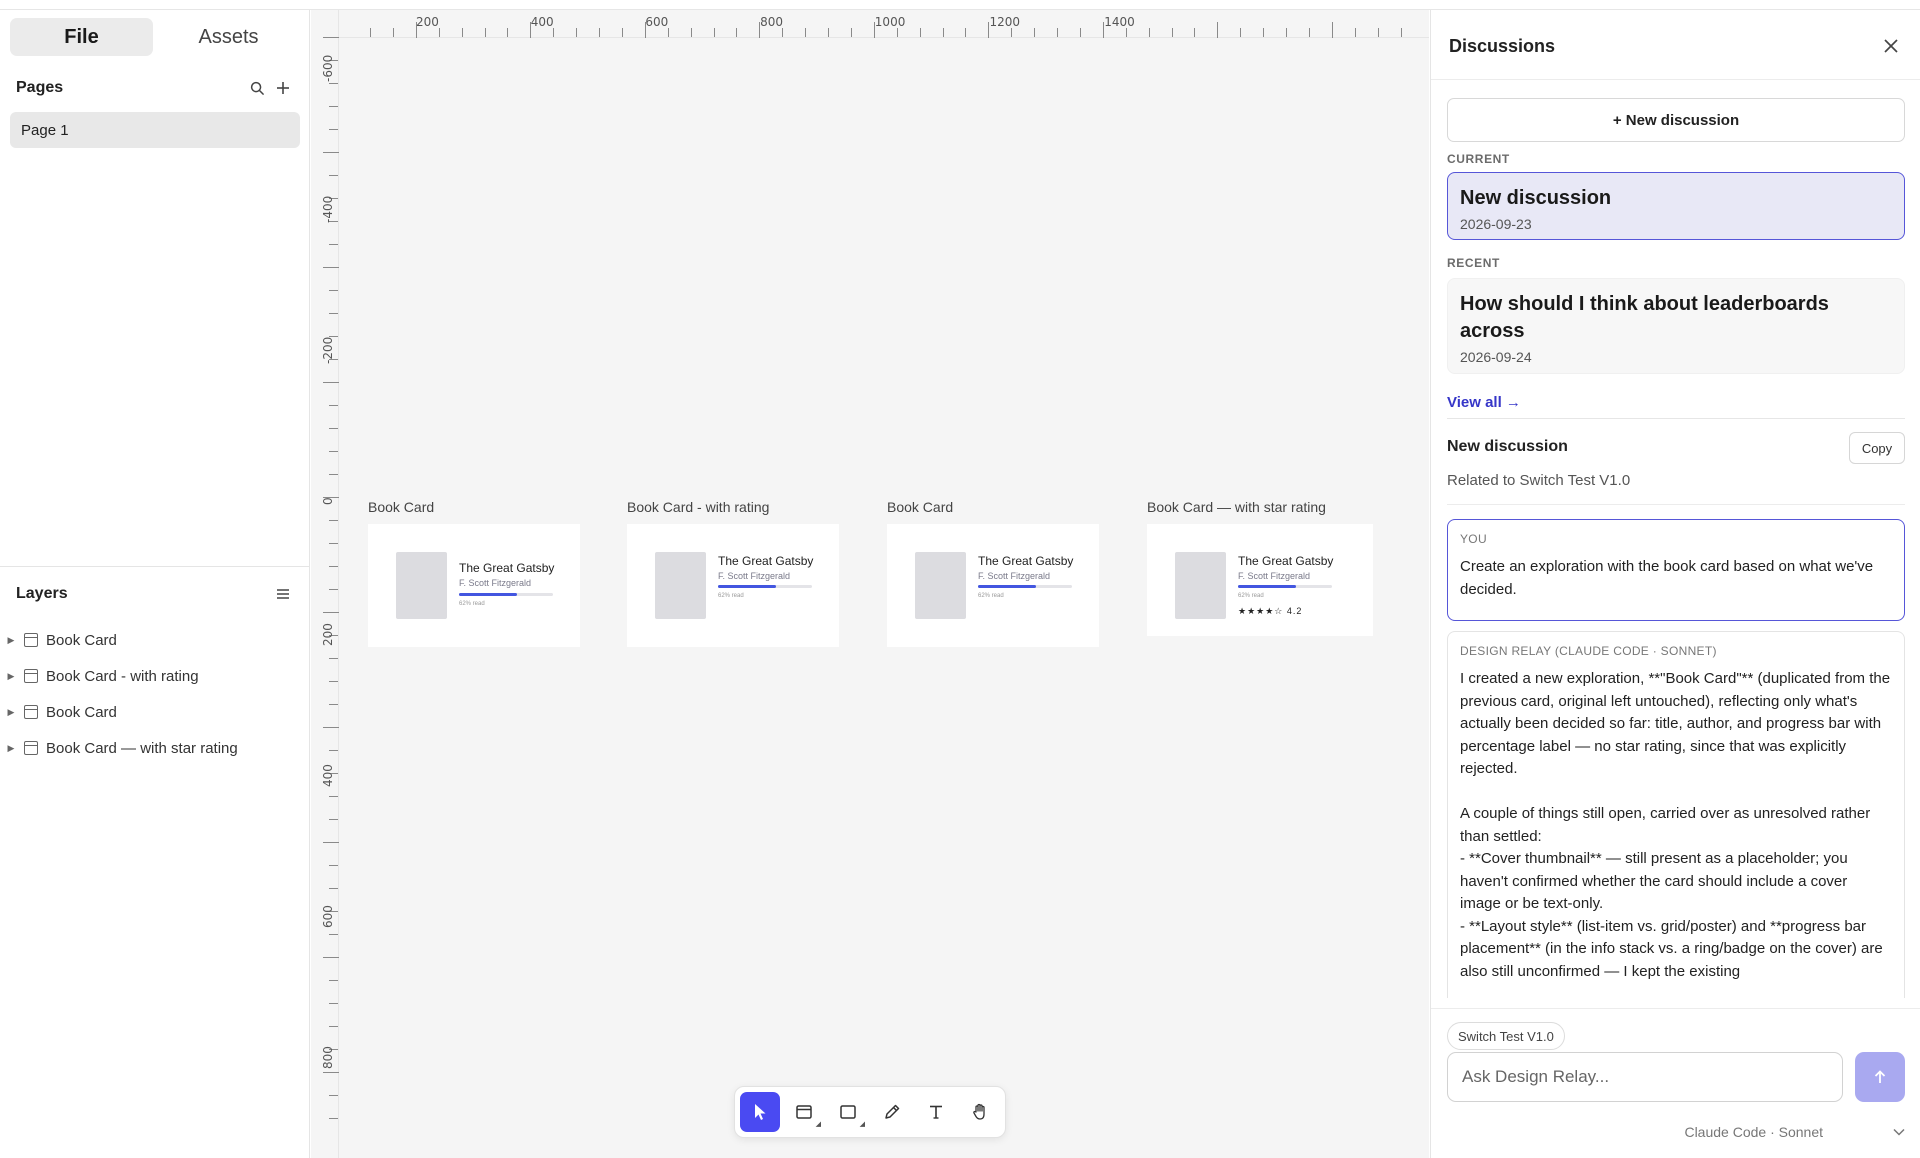 The width and height of the screenshot is (1920, 1158). Describe the element at coordinates (283, 88) in the screenshot. I see `add-page-button` at that location.